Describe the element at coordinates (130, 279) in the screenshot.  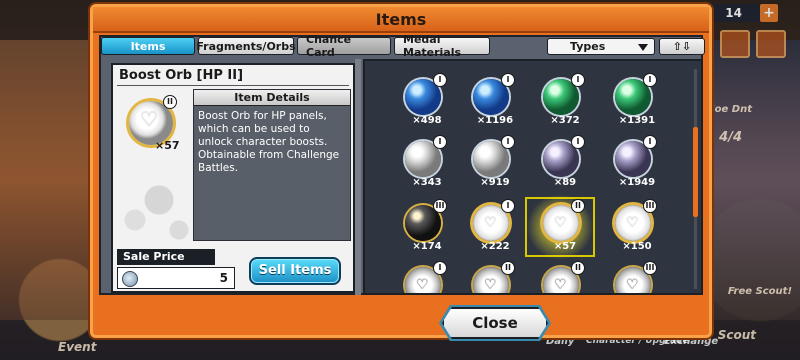
I see `coin-icon` at that location.